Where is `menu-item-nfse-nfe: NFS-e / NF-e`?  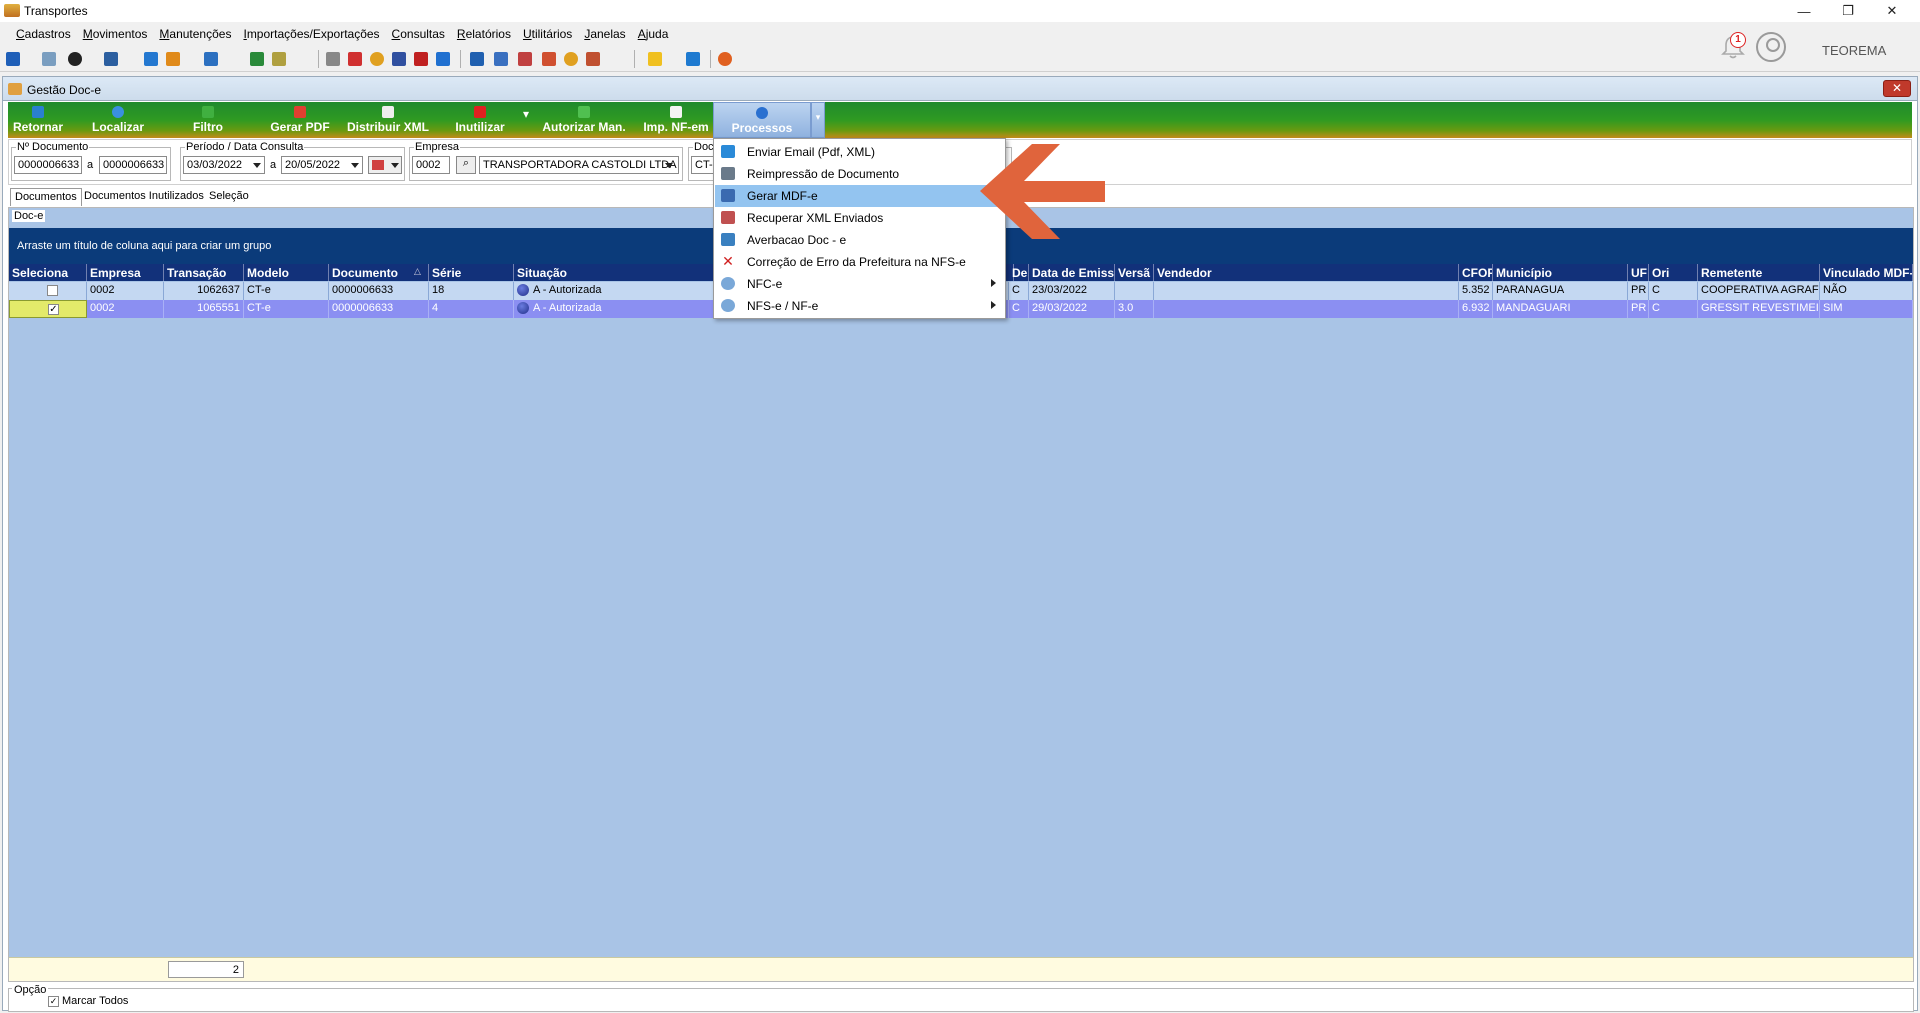 menu-item-nfse-nfe: NFS-e / NF-e is located at coordinates (859, 306).